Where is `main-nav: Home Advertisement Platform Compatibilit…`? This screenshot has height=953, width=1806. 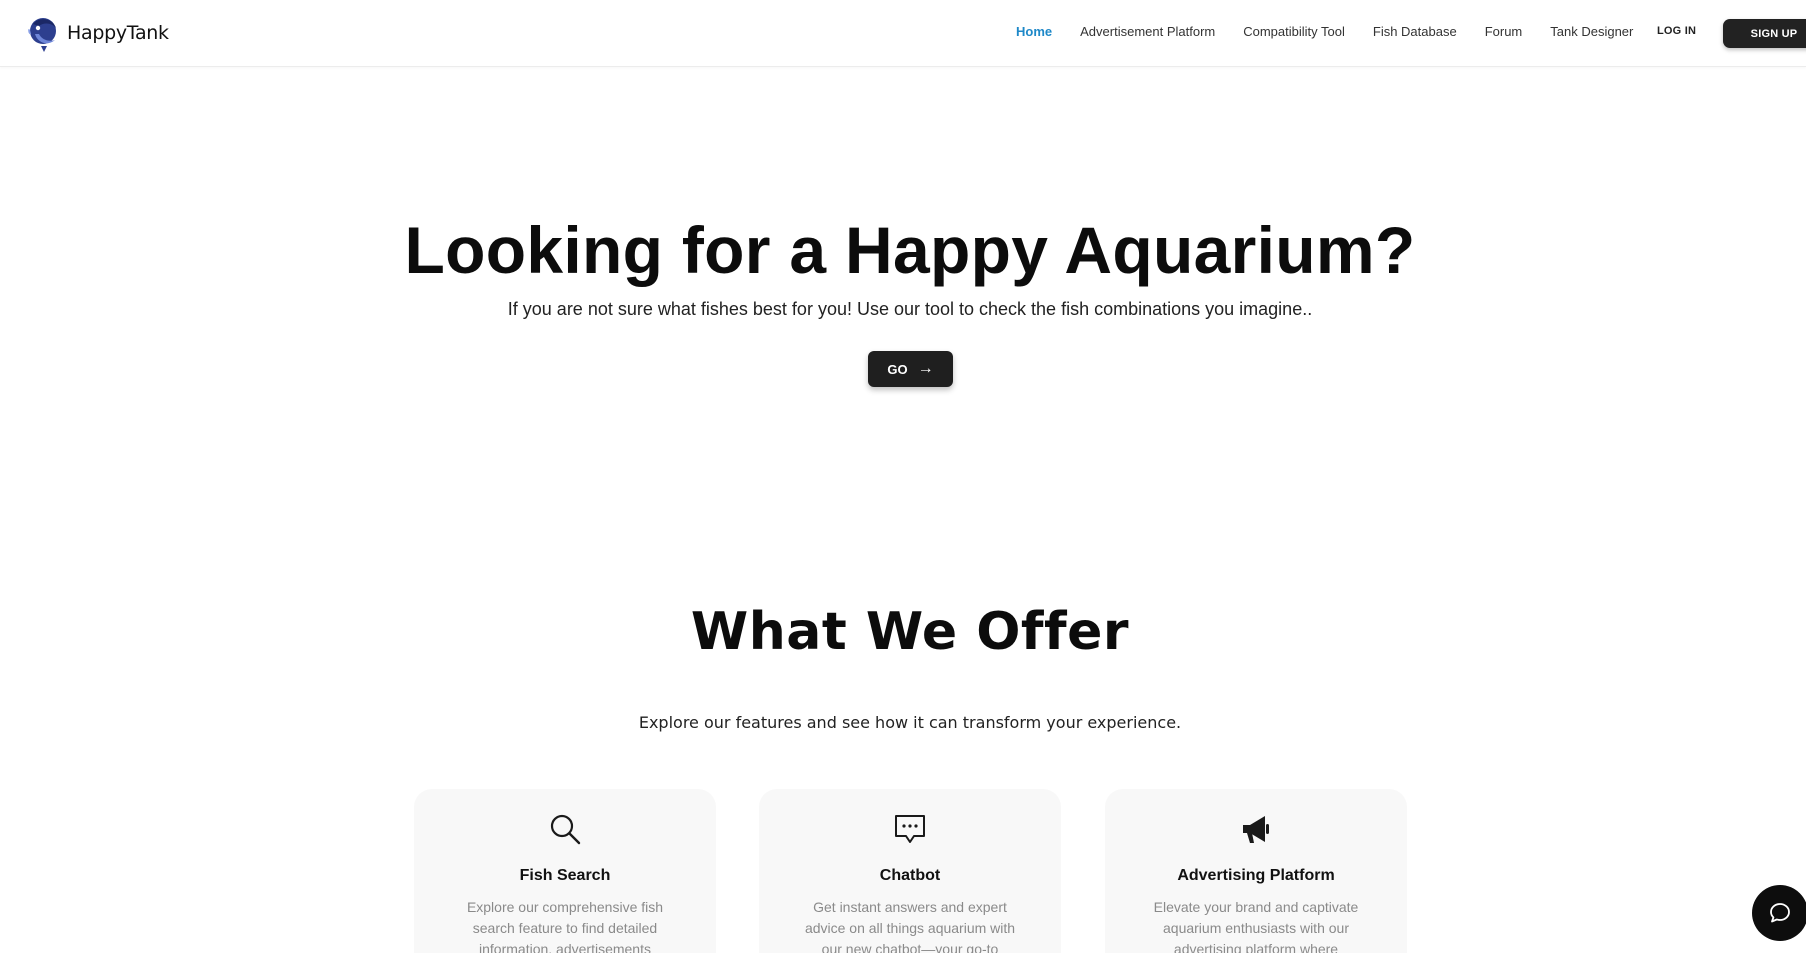 main-nav: Home Advertisement Platform Compatibilit… is located at coordinates (1338, 31).